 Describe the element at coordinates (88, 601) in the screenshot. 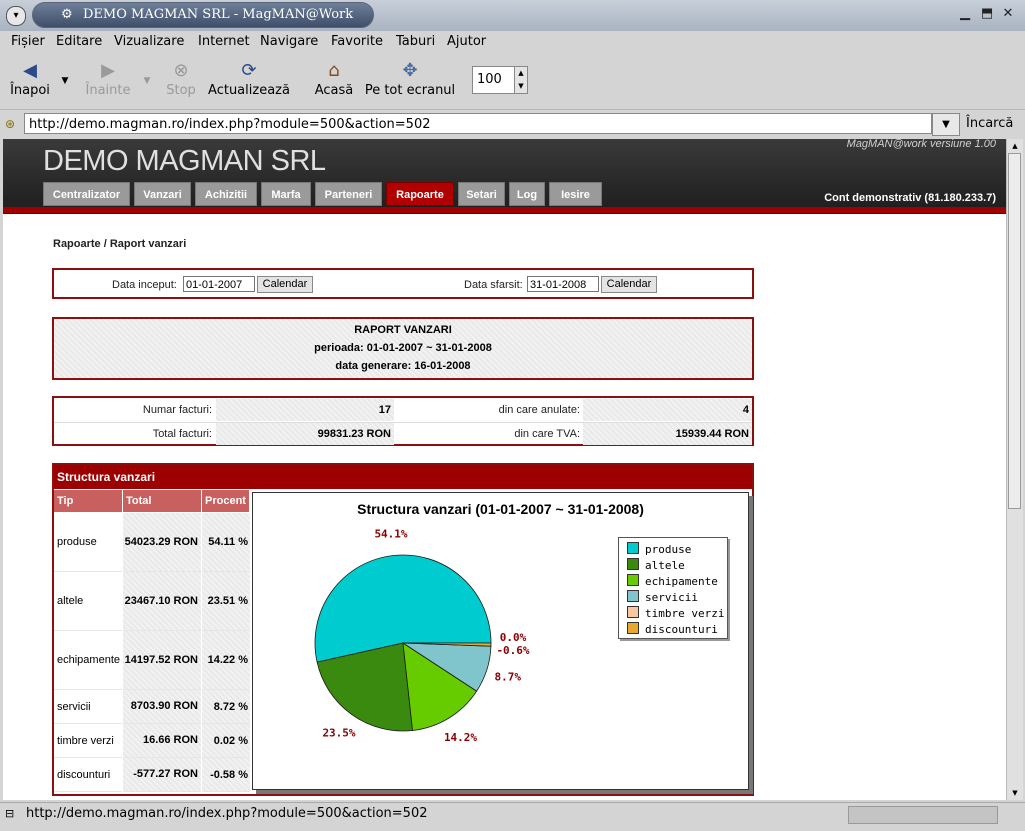

I see `row-tip: altele` at that location.